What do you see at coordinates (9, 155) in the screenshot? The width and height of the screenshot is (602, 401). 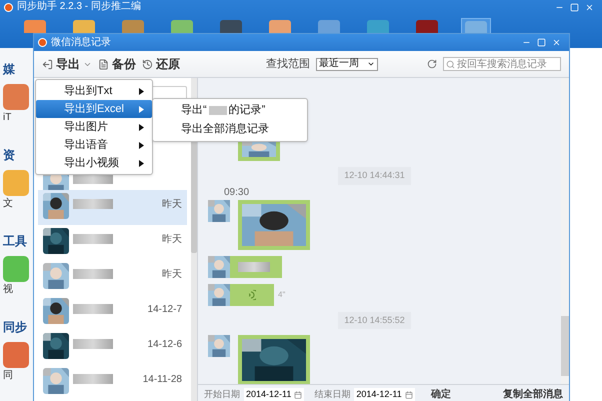 I see `section-heading: 资` at bounding box center [9, 155].